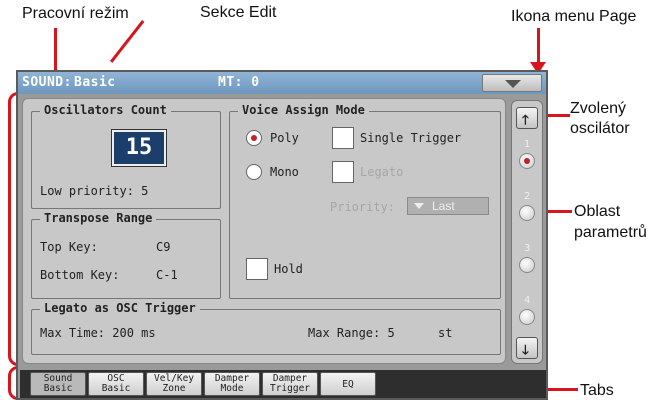 The height and width of the screenshot is (400, 667). I want to click on single-trigger-checkbox, so click(343, 138).